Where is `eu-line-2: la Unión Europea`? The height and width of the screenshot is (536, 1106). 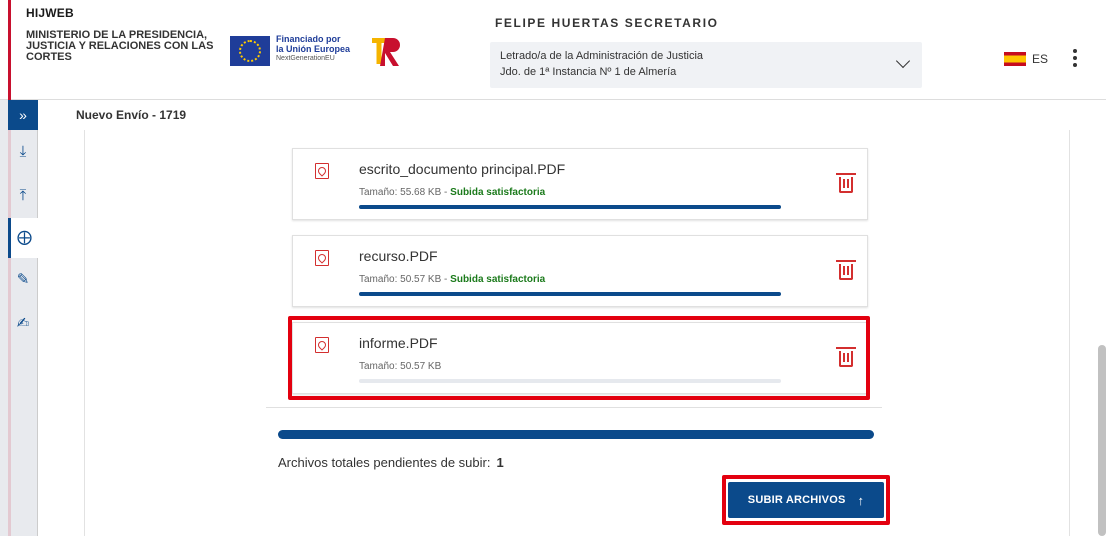
eu-line-2: la Unión Europea is located at coordinates (313, 49).